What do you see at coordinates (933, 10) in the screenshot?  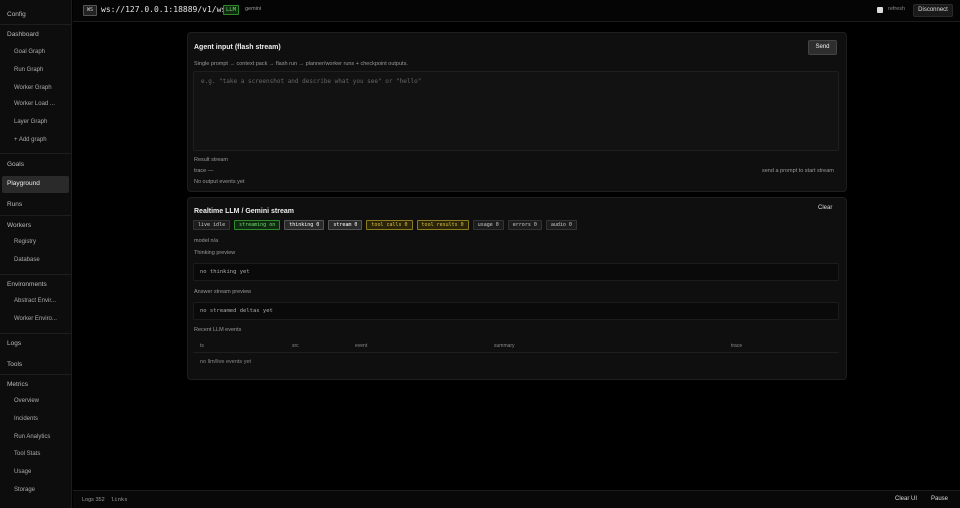 I see `disconnect-button: Disconnect` at bounding box center [933, 10].